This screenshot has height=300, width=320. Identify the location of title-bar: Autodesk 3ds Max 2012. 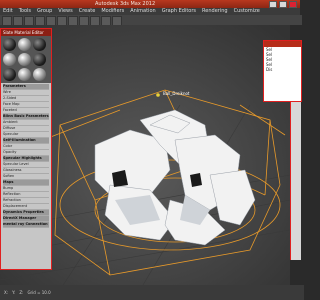
(150, 4).